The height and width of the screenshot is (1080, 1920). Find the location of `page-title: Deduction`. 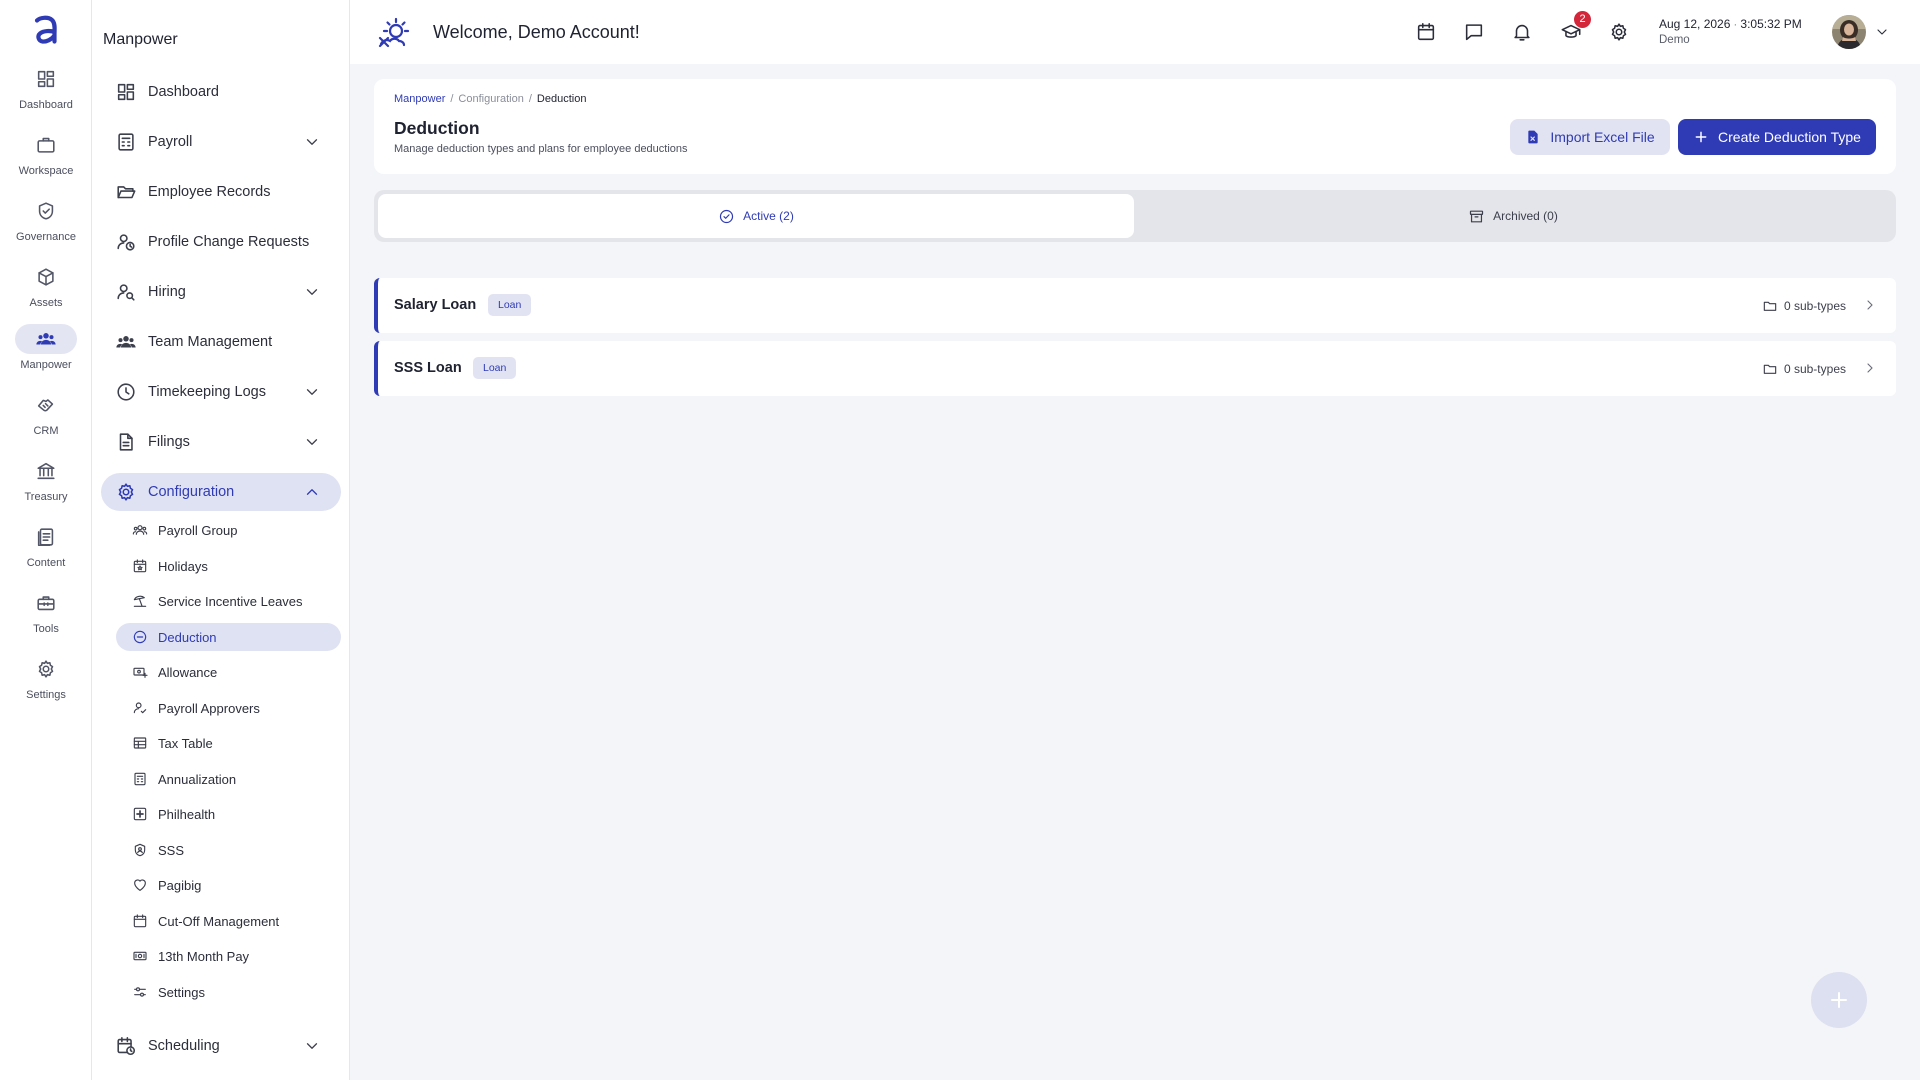

page-title: Deduction is located at coordinates (437, 128).